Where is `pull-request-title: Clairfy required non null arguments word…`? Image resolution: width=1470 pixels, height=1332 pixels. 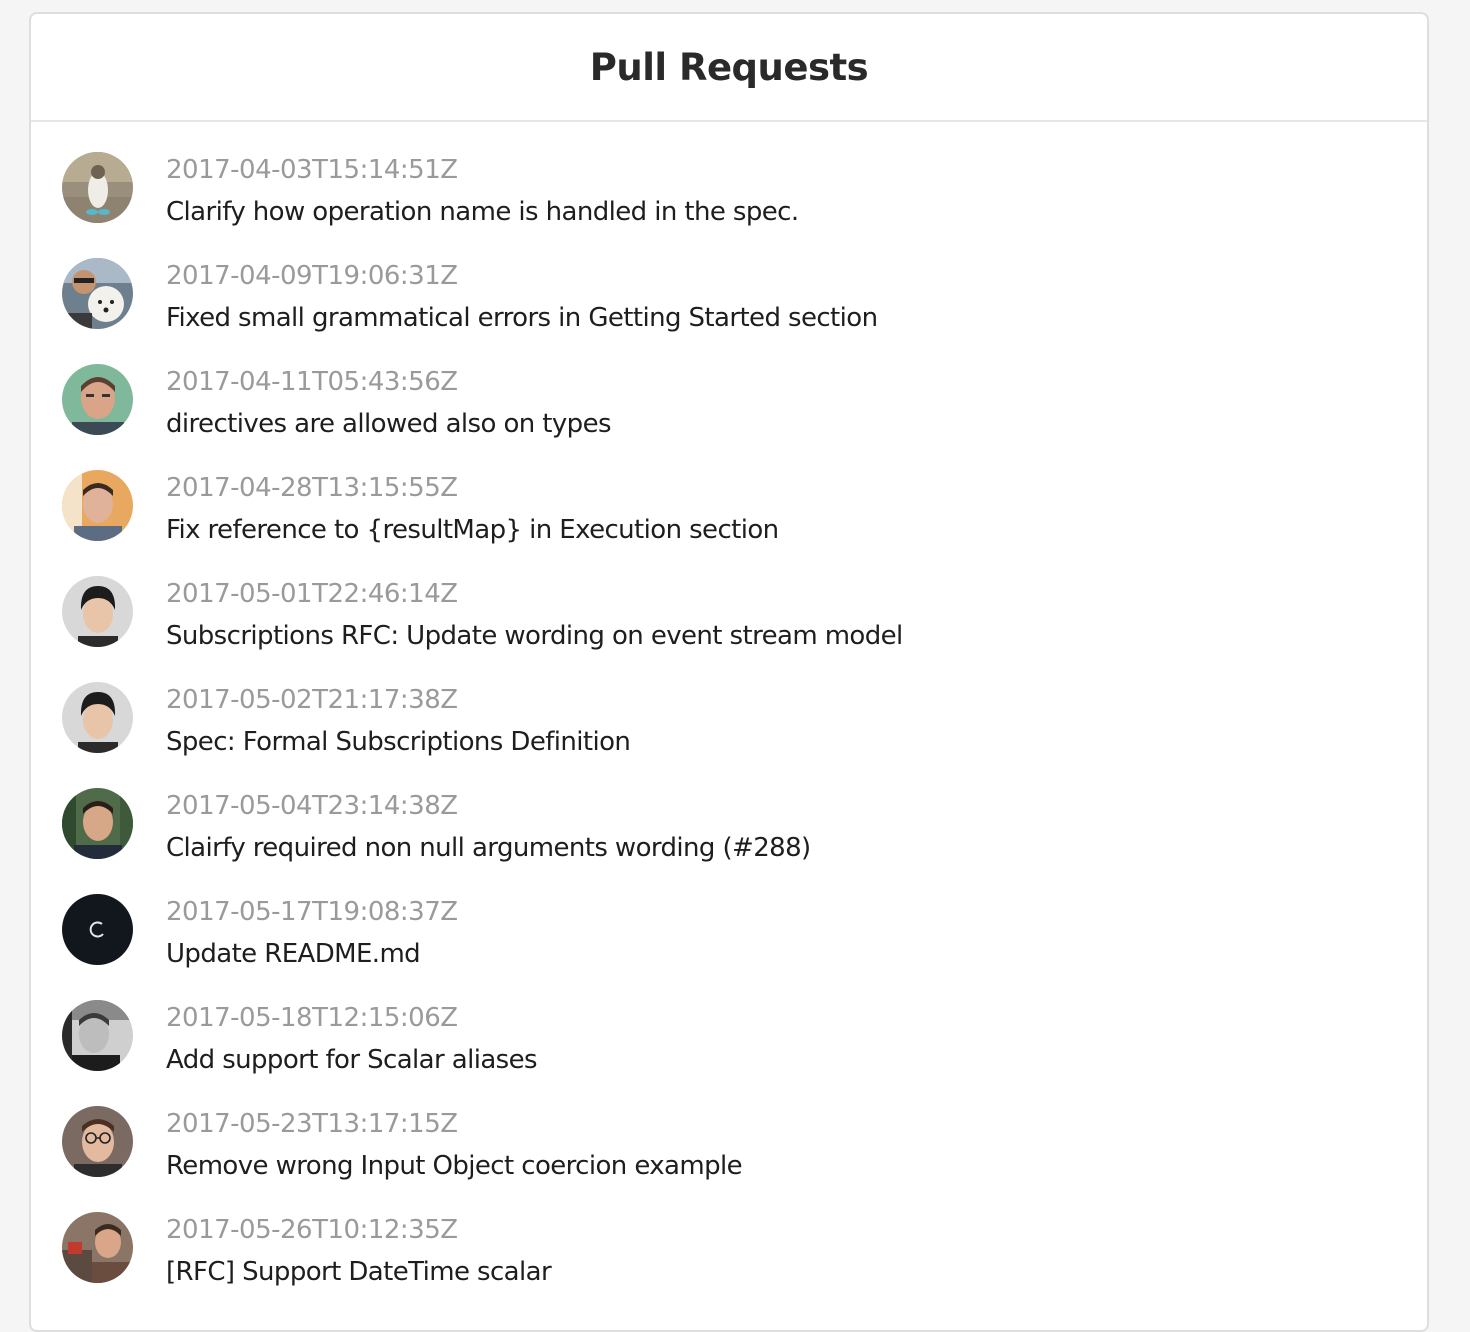 pull-request-title: Clairfy required non null arguments word… is located at coordinates (488, 848).